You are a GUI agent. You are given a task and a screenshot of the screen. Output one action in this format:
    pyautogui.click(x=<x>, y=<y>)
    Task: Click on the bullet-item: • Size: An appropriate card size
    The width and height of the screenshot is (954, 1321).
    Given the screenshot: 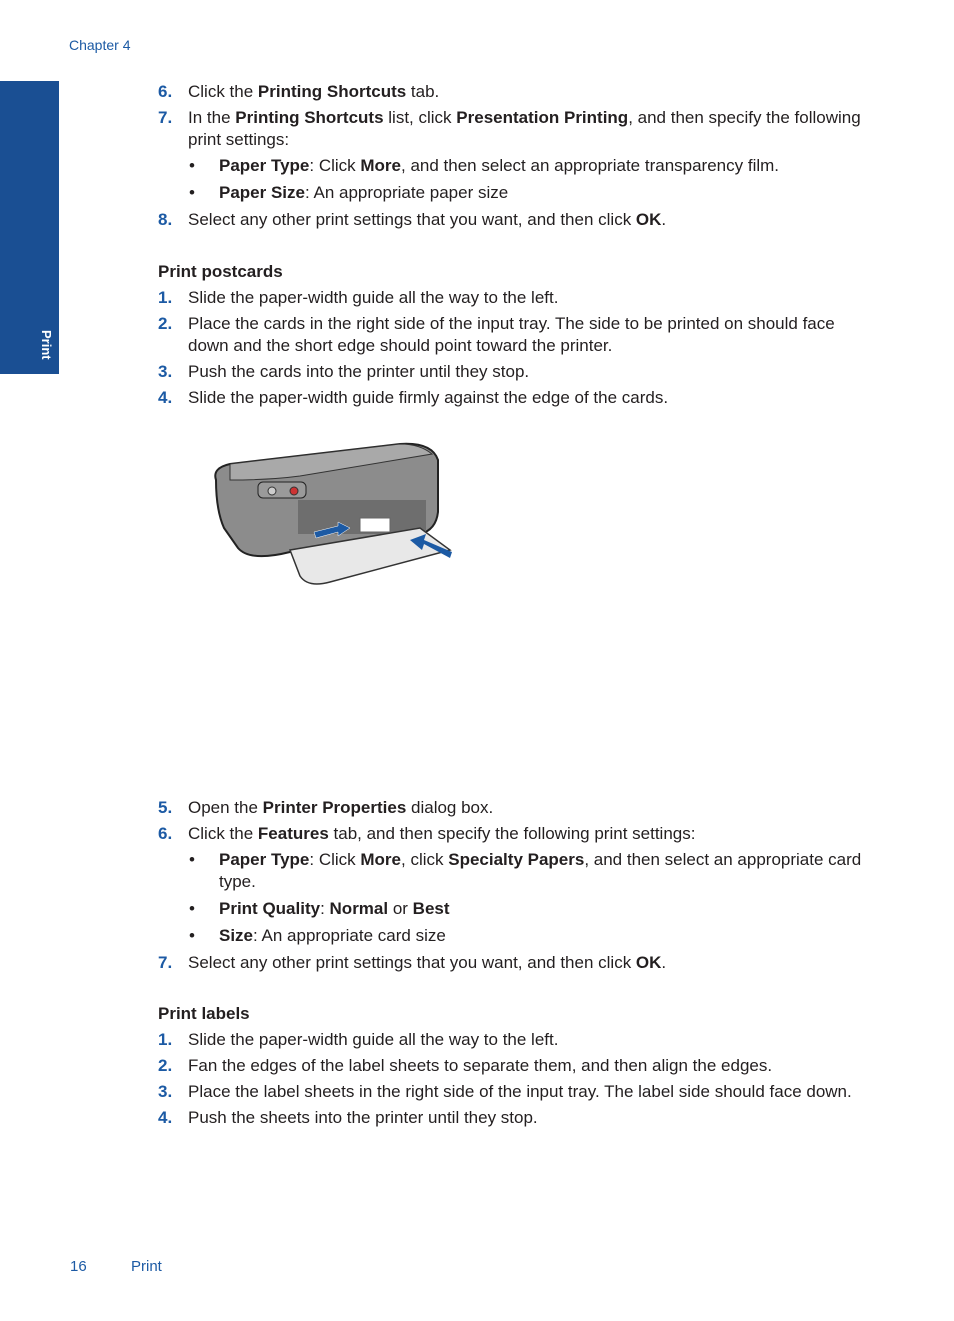 What is the action you would take?
    pyautogui.click(x=518, y=936)
    